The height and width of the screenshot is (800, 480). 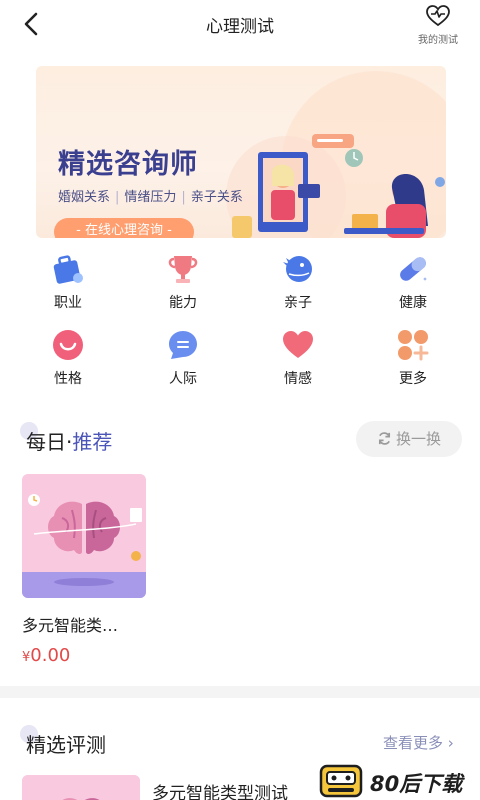 I want to click on daily-title: 每日·推荐, so click(x=69, y=442).